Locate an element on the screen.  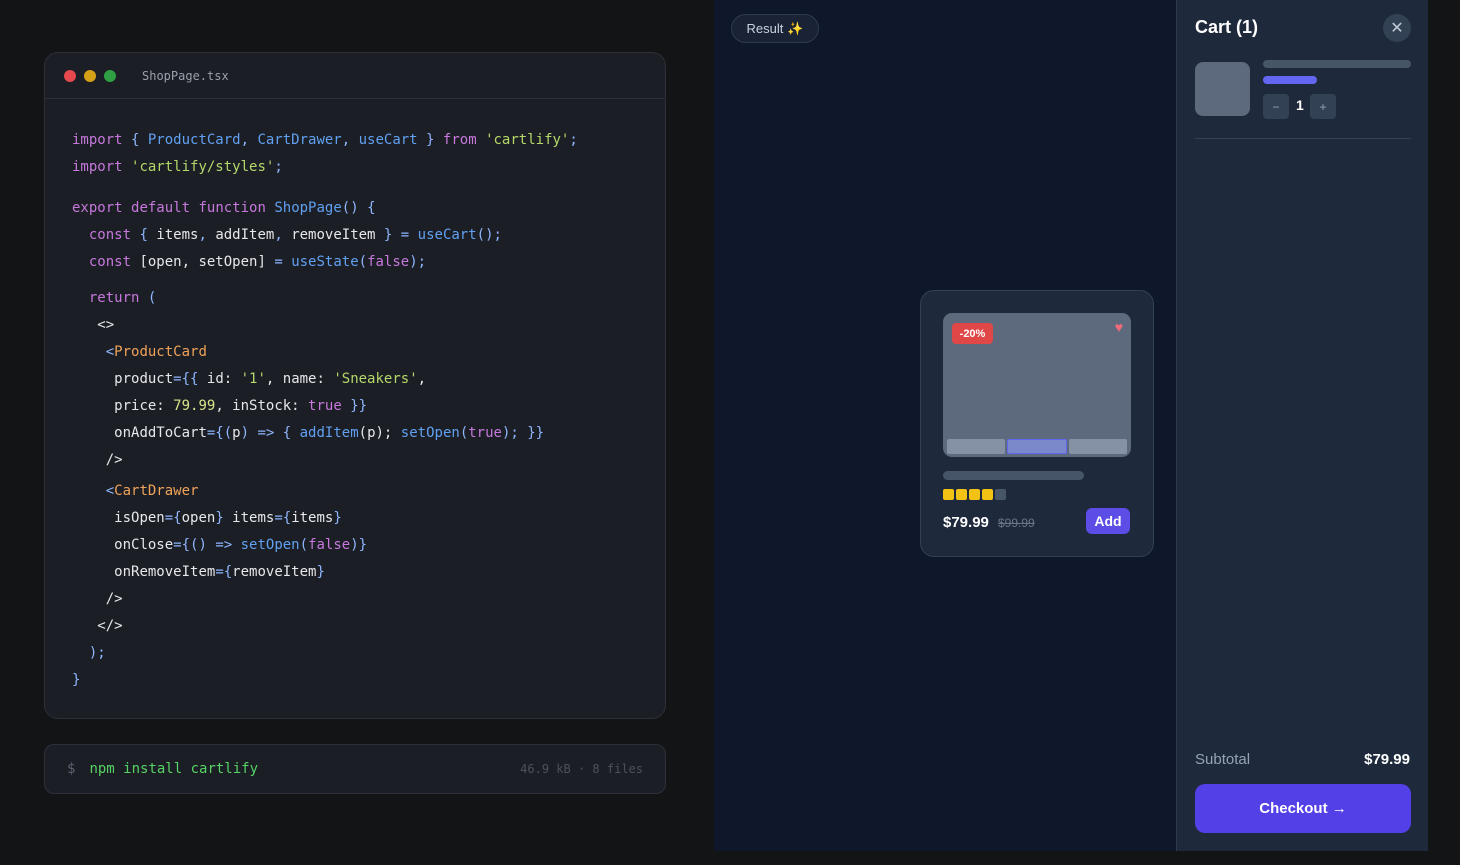
code-line: <> is located at coordinates (106, 325).